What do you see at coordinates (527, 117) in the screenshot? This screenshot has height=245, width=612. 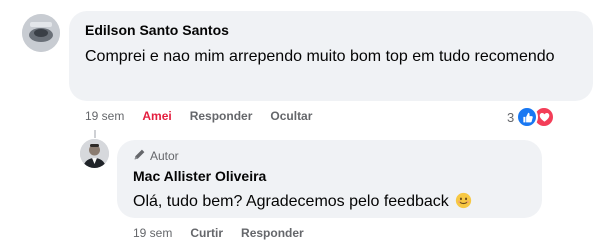 I see `like-icon` at bounding box center [527, 117].